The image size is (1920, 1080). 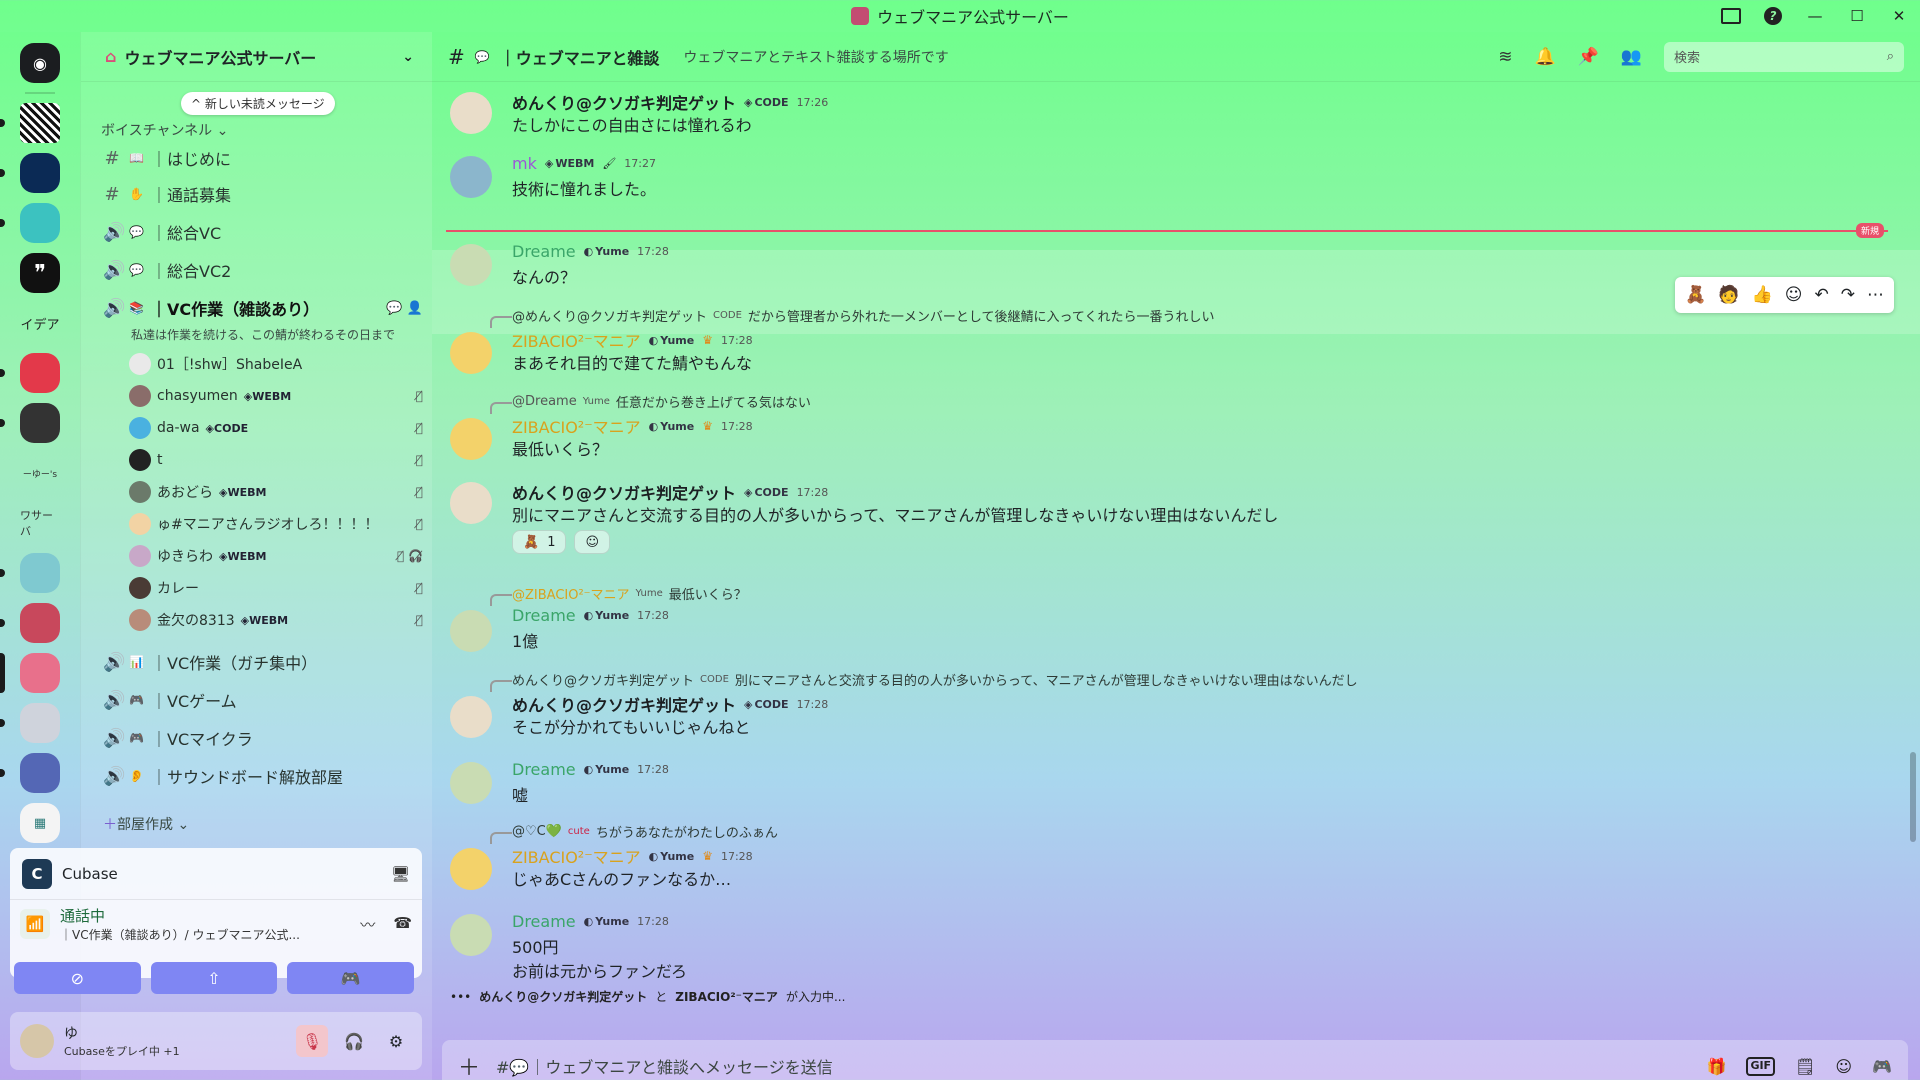 What do you see at coordinates (351, 978) in the screenshot?
I see `activity-button: 🎮` at bounding box center [351, 978].